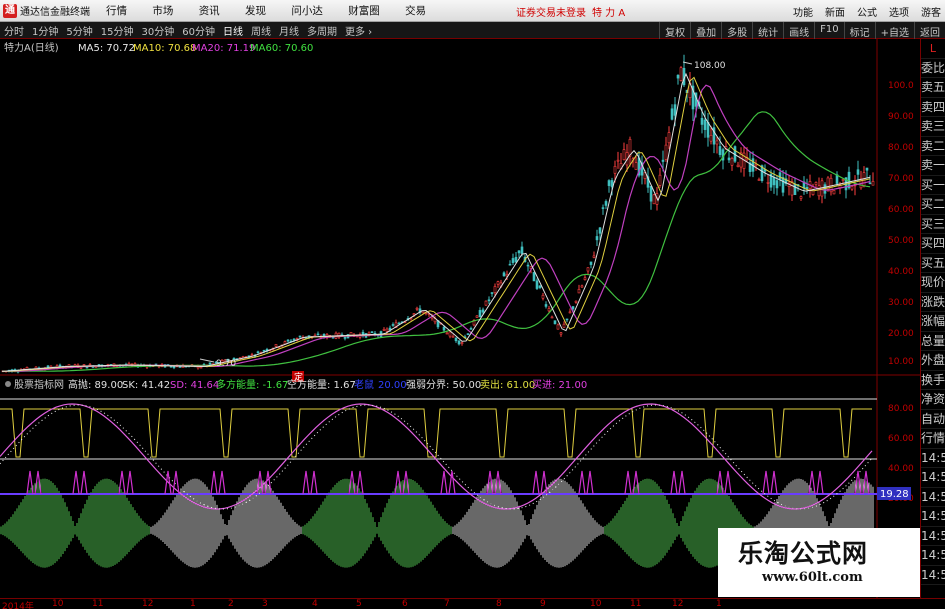  What do you see at coordinates (8, 384) in the screenshot?
I see `indicator-toggle-icon` at bounding box center [8, 384].